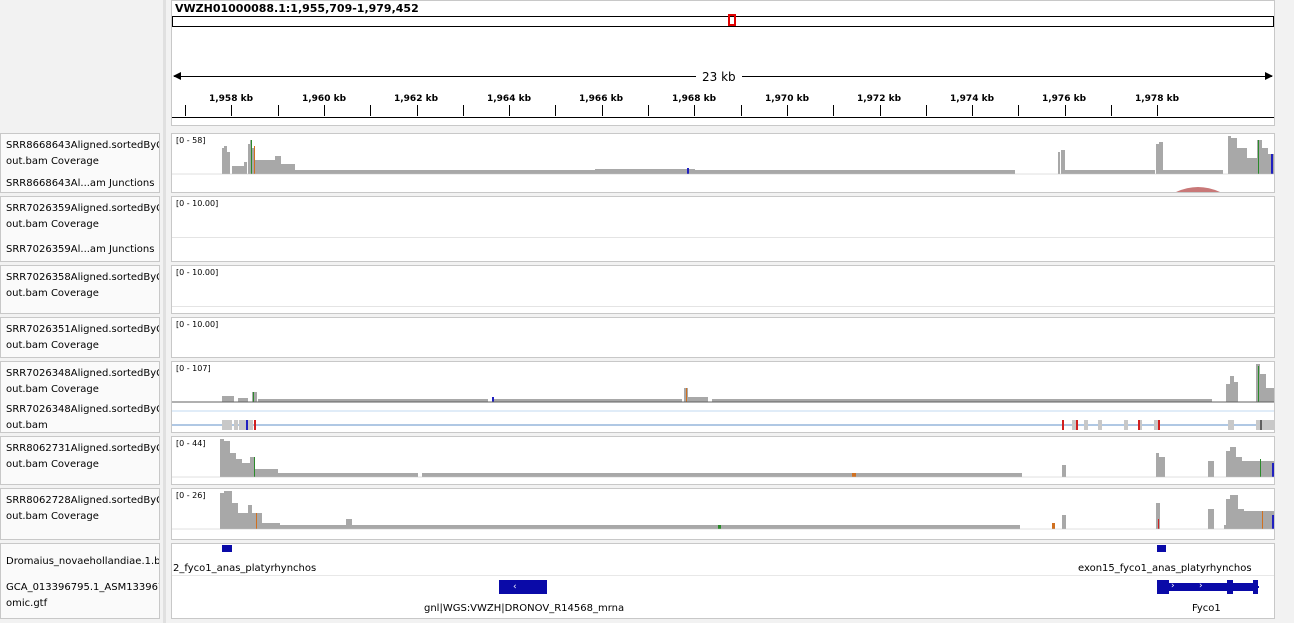 The image size is (1294, 623). What do you see at coordinates (83, 409) in the screenshot?
I see `alignment-track-name: SRR7026348Aligned.sortedByCo` at bounding box center [83, 409].